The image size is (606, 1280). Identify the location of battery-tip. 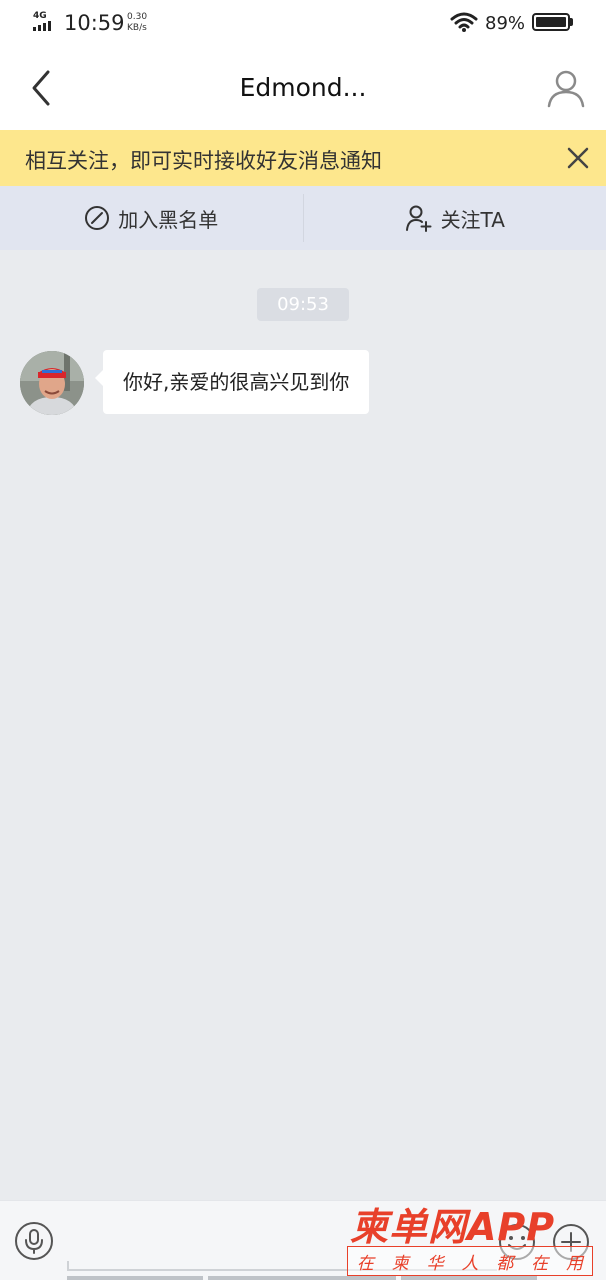
(571, 22).